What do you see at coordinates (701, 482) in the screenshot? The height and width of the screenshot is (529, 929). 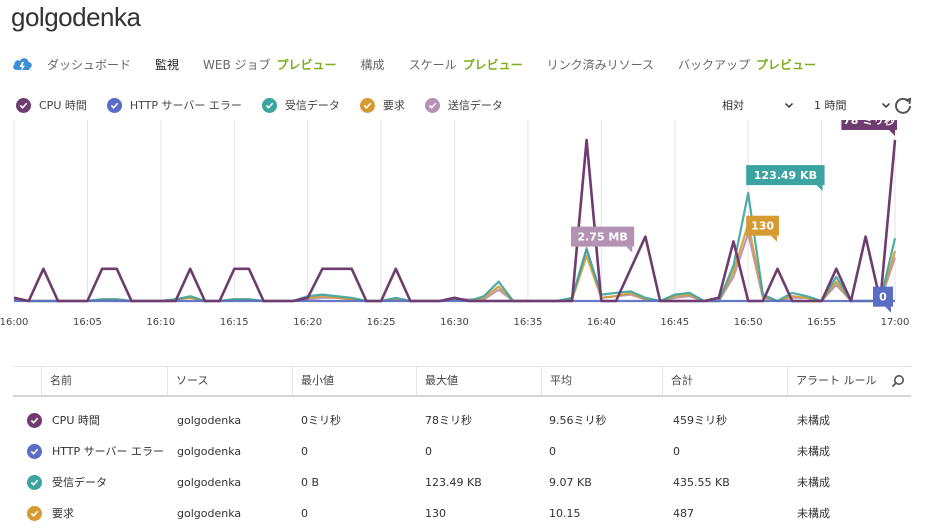 I see `cell-total: 435.55 KB` at bounding box center [701, 482].